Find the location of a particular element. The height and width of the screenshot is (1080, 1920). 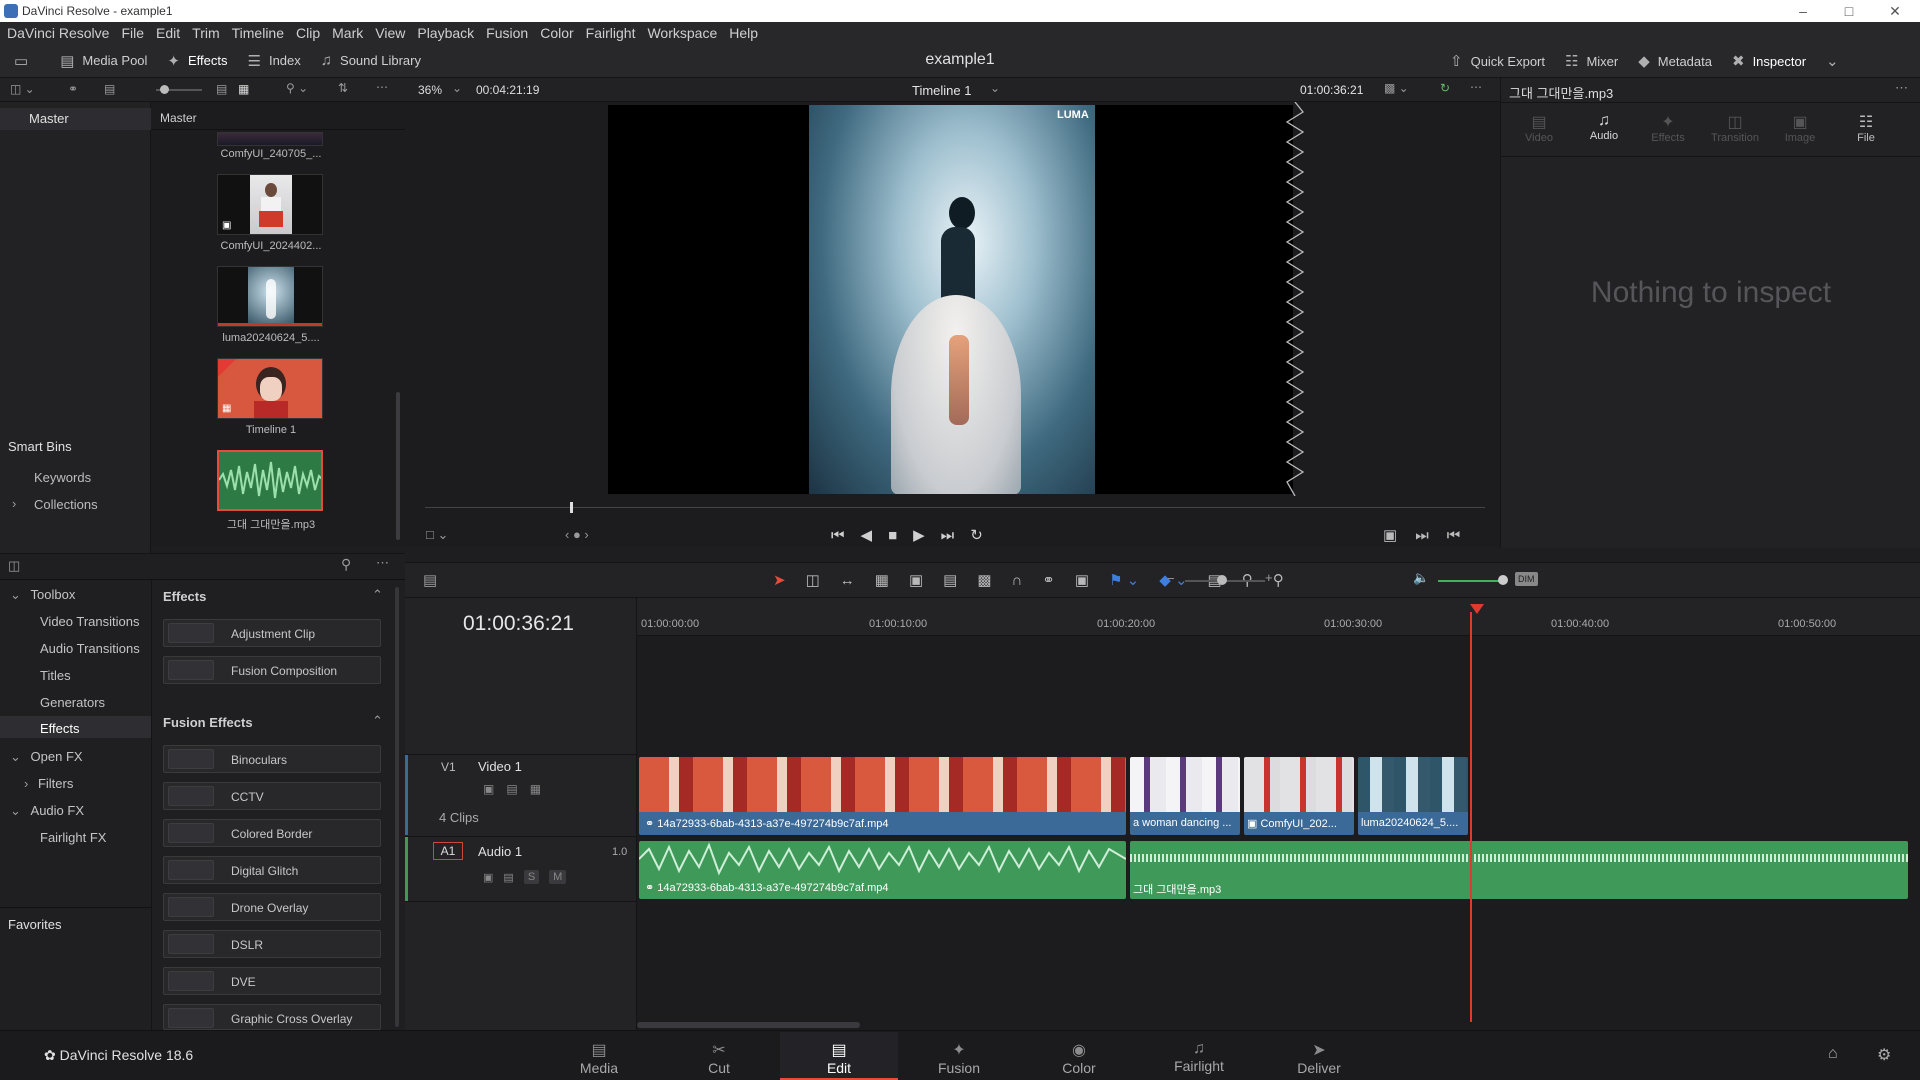

blade-tool-icon: ▦ is located at coordinates (882, 580).